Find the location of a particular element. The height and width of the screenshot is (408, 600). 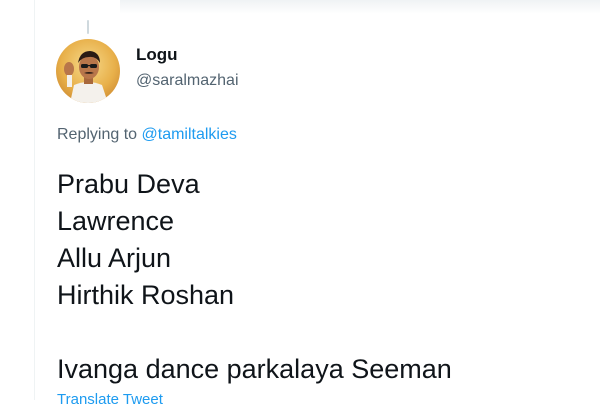

replying-to-context: Replying to @tamiltalkies is located at coordinates (147, 135).